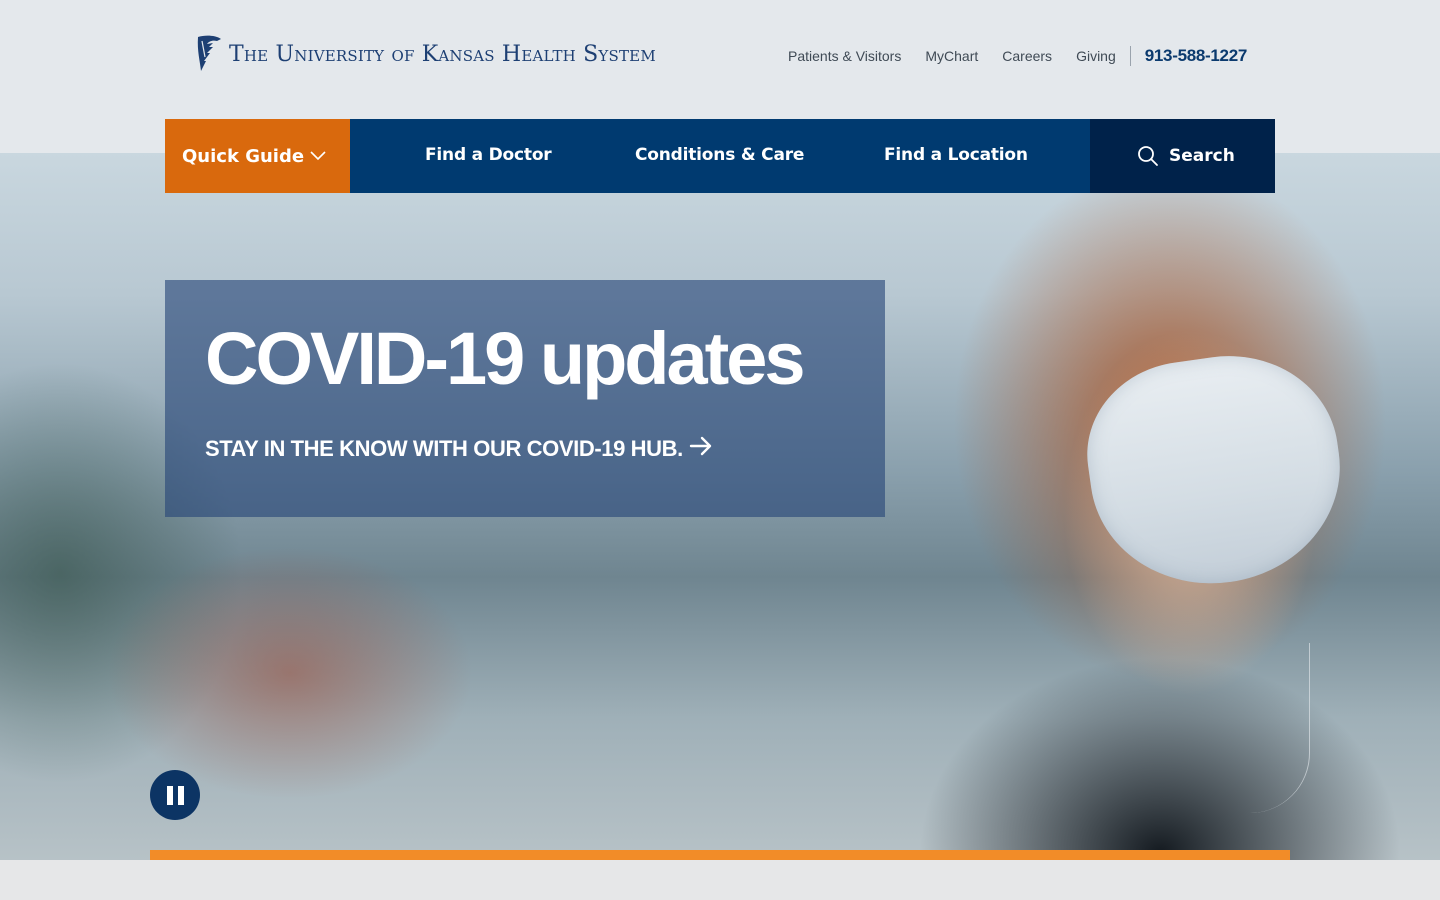 The height and width of the screenshot is (900, 1440). What do you see at coordinates (1202, 156) in the screenshot?
I see `search-label: Search` at bounding box center [1202, 156].